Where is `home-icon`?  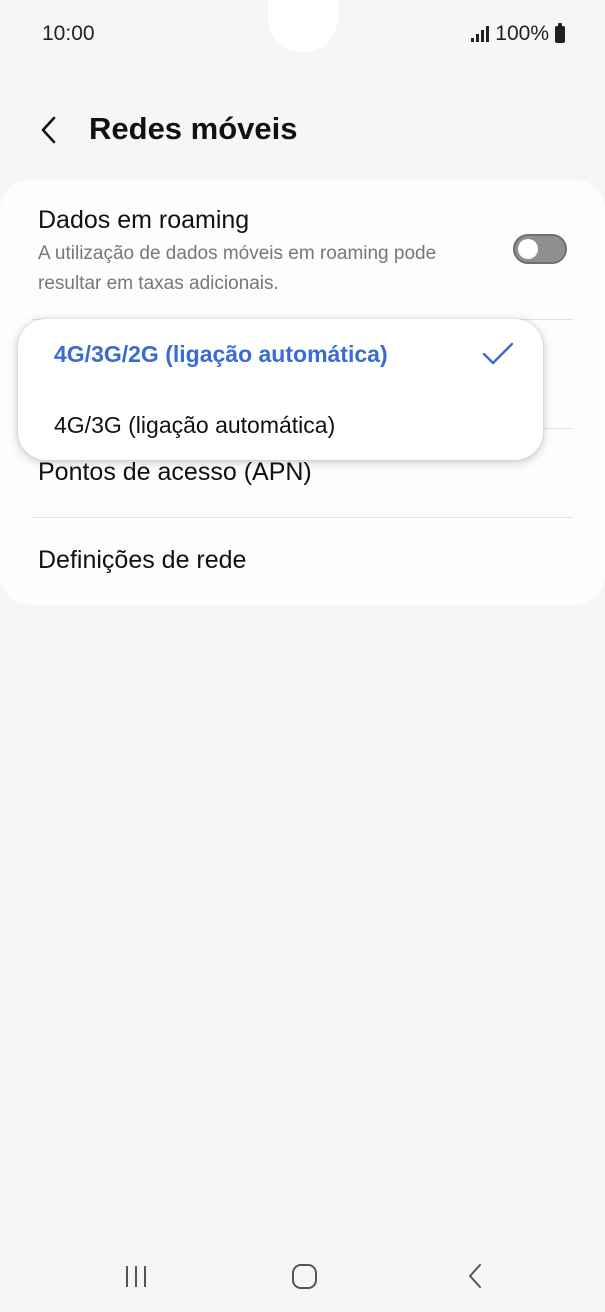
home-icon is located at coordinates (304, 1276).